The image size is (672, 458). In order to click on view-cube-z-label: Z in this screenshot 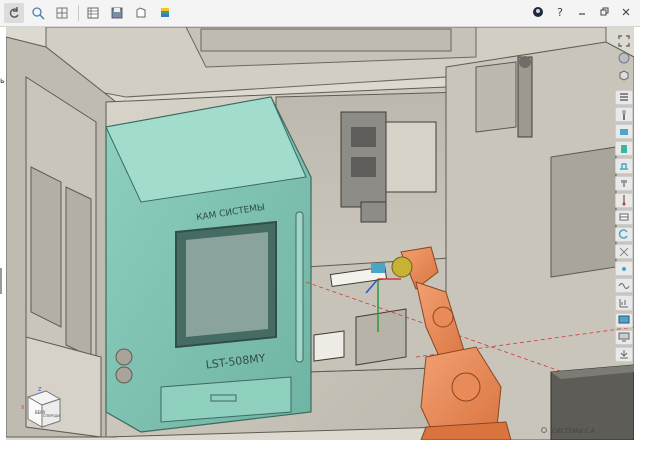, I will do `click(40, 390)`.